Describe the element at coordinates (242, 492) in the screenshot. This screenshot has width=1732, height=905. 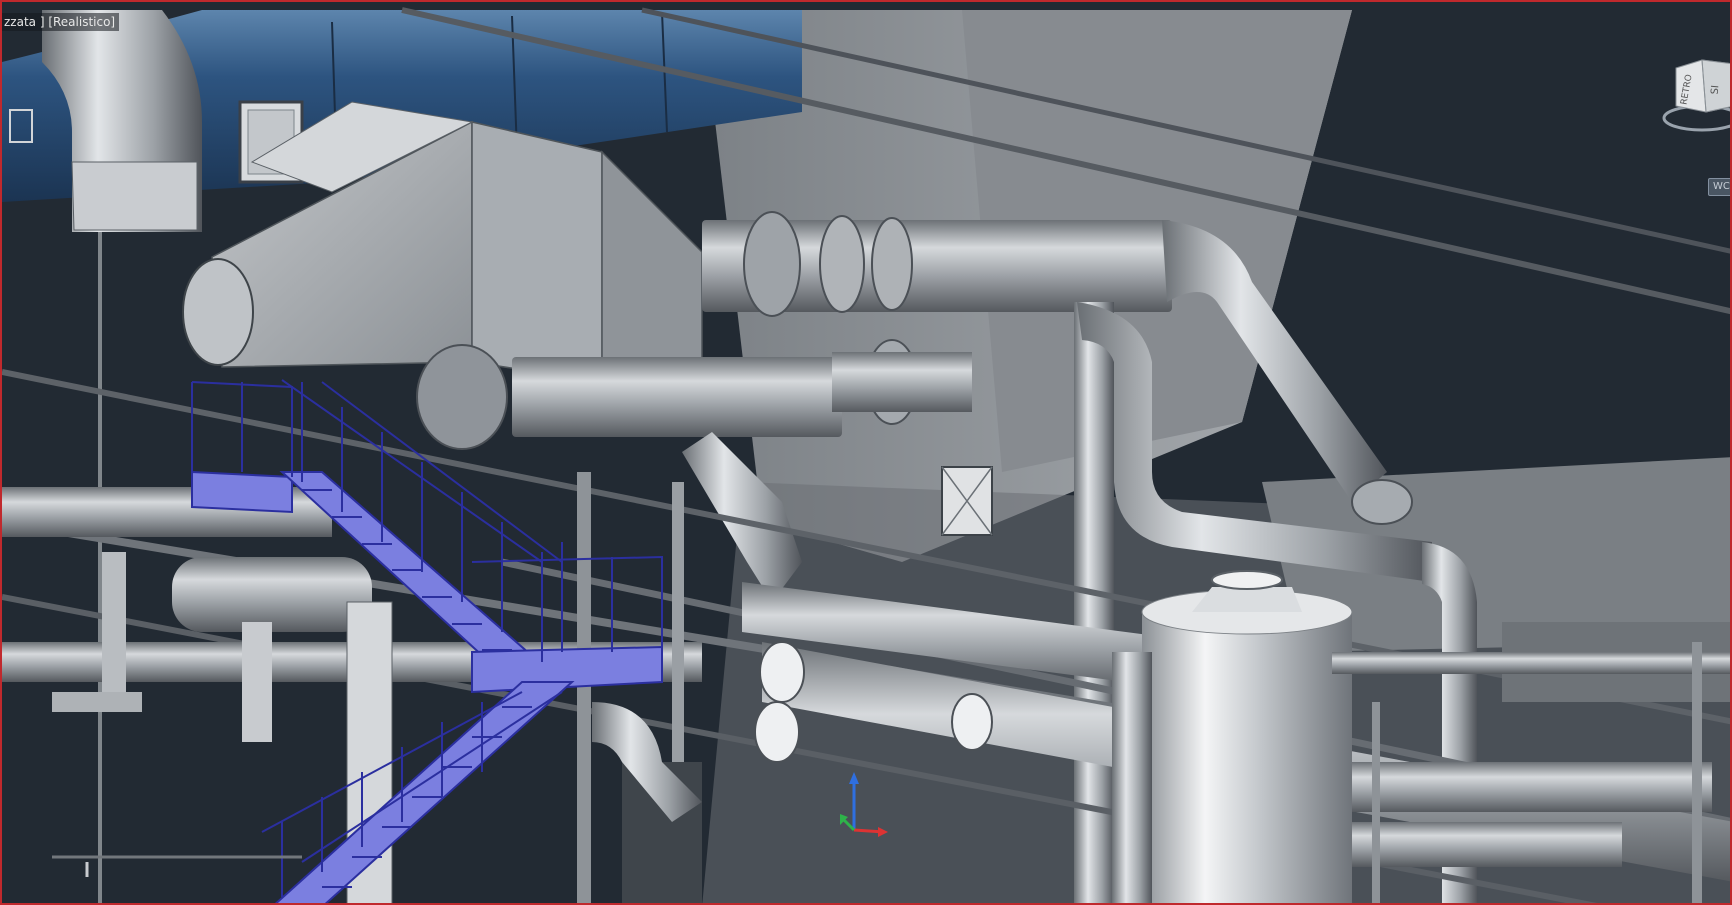
I see `stair-landing-upper` at that location.